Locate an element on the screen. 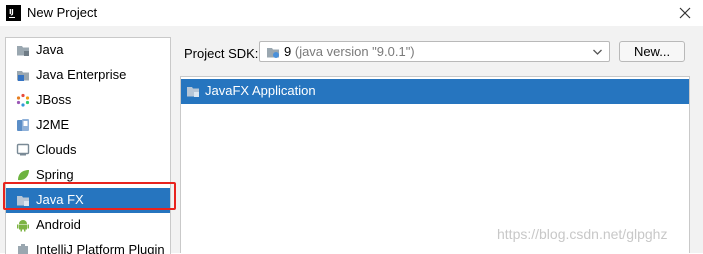  app-icon-text: IJ is located at coordinates (11, 12).